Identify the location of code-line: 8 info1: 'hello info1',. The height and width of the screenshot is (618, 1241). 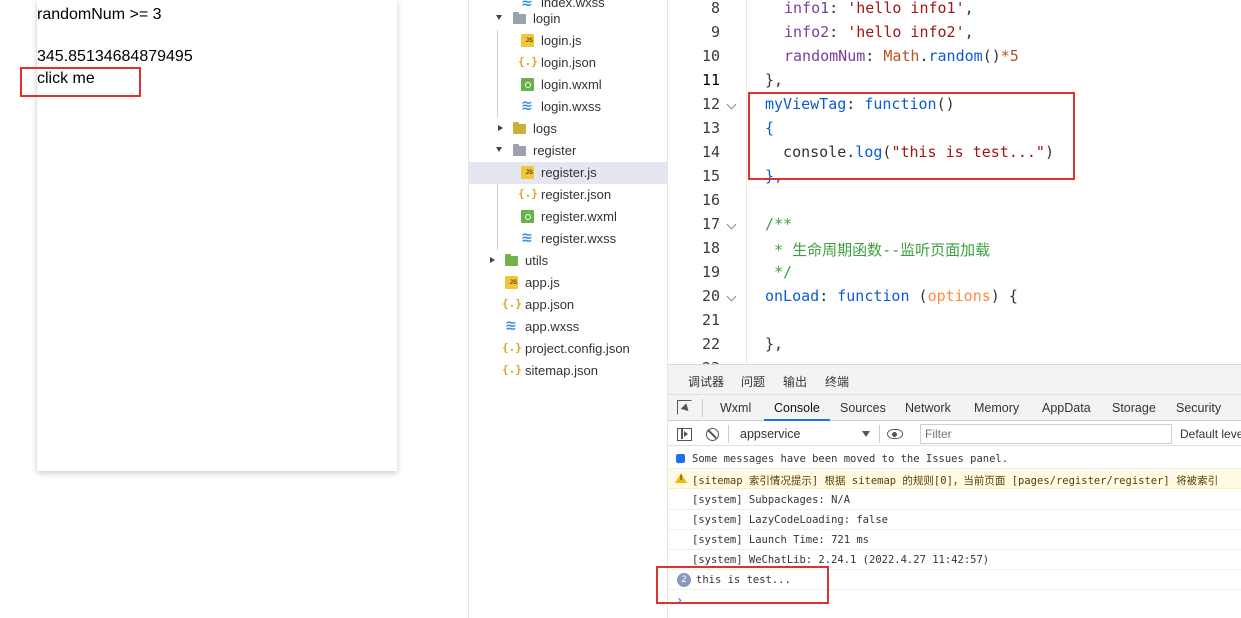
(954, 10).